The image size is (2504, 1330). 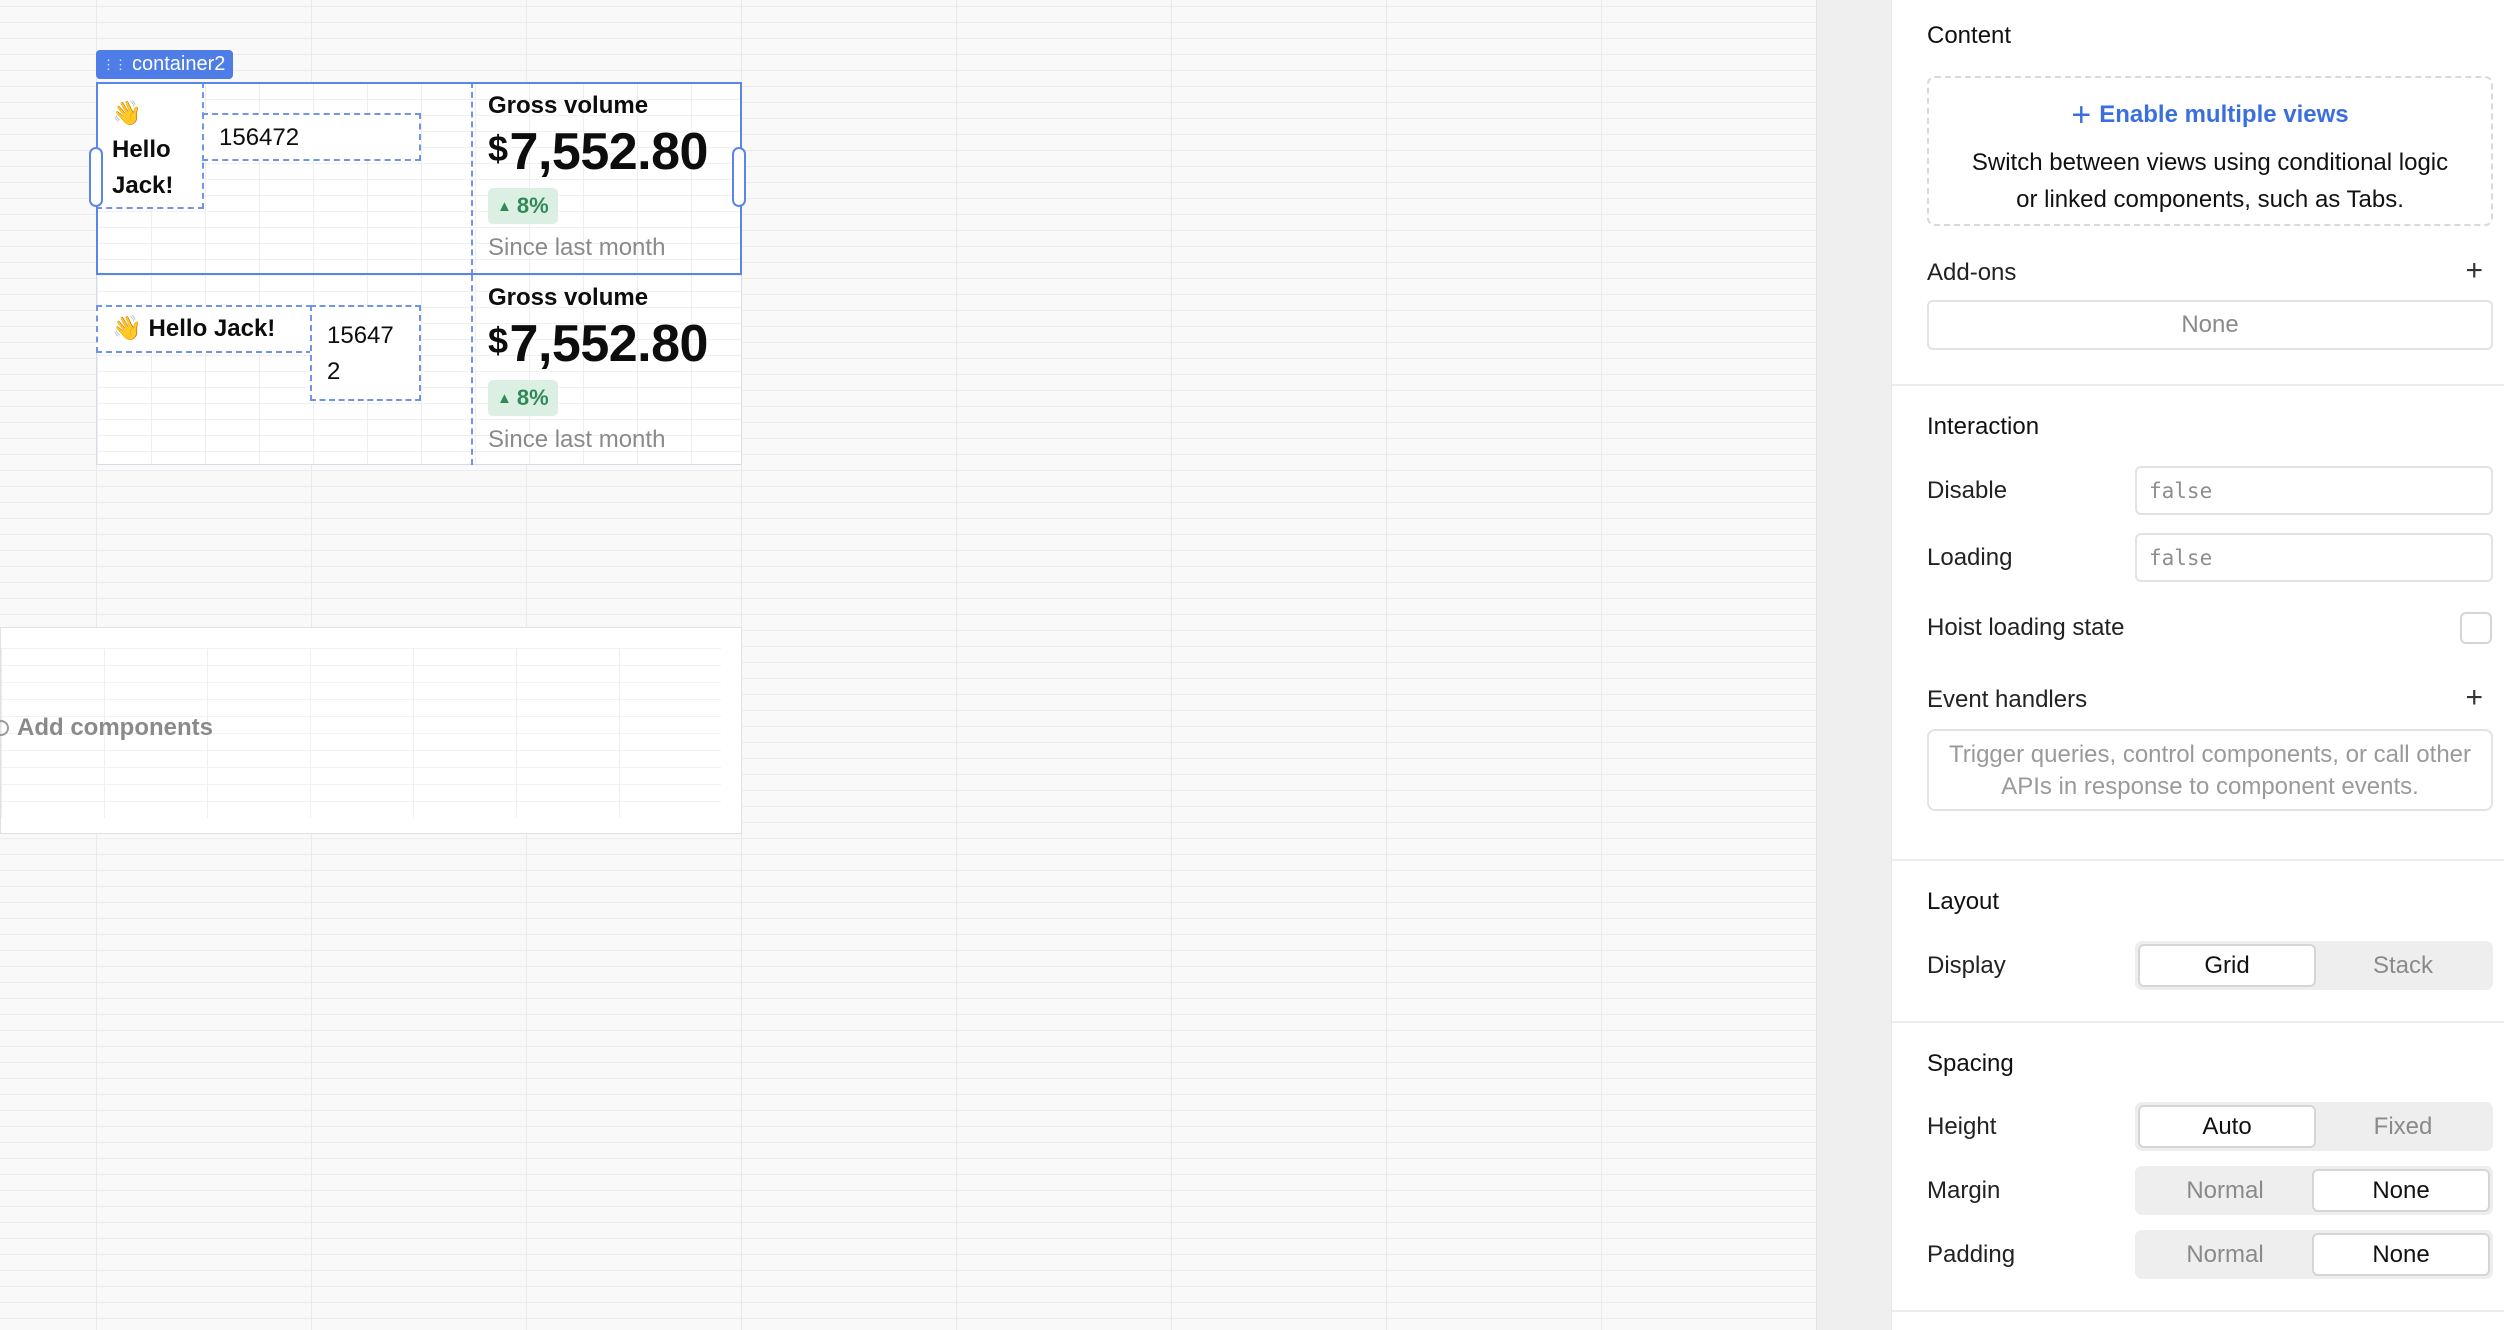 What do you see at coordinates (179, 64) in the screenshot?
I see `container-tag-label: container2` at bounding box center [179, 64].